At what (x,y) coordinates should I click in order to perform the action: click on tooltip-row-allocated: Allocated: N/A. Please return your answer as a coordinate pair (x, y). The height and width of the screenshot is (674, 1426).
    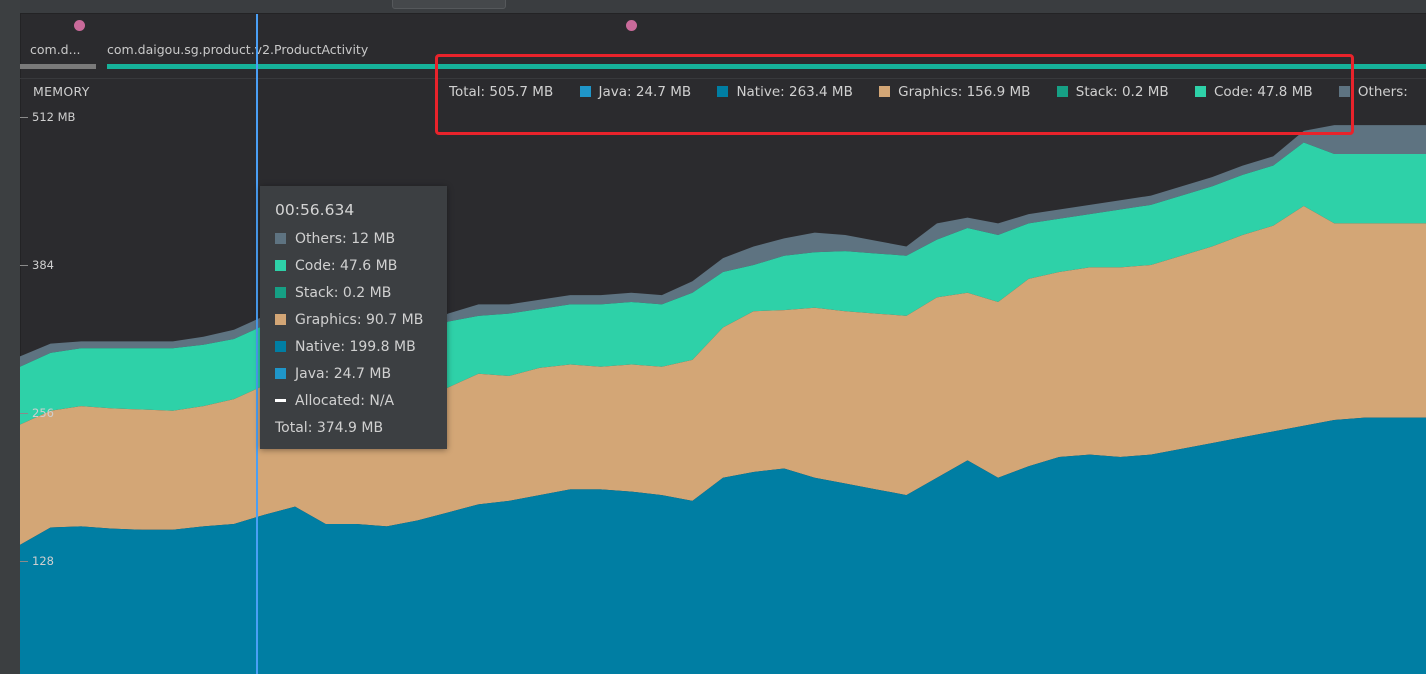
    Looking at the image, I should click on (334, 401).